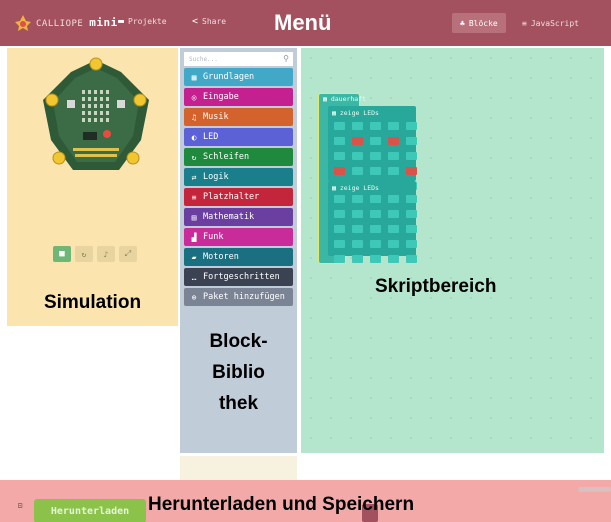 The height and width of the screenshot is (522, 611). What do you see at coordinates (96, 117) in the screenshot?
I see `calliope-board-image` at bounding box center [96, 117].